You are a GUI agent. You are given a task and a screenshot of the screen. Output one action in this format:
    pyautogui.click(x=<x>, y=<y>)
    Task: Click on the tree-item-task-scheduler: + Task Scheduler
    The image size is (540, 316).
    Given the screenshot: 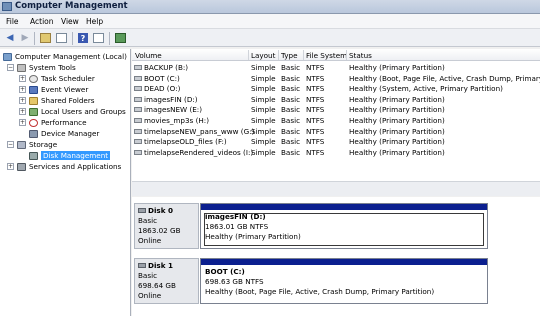 What is the action you would take?
    pyautogui.click(x=57, y=78)
    